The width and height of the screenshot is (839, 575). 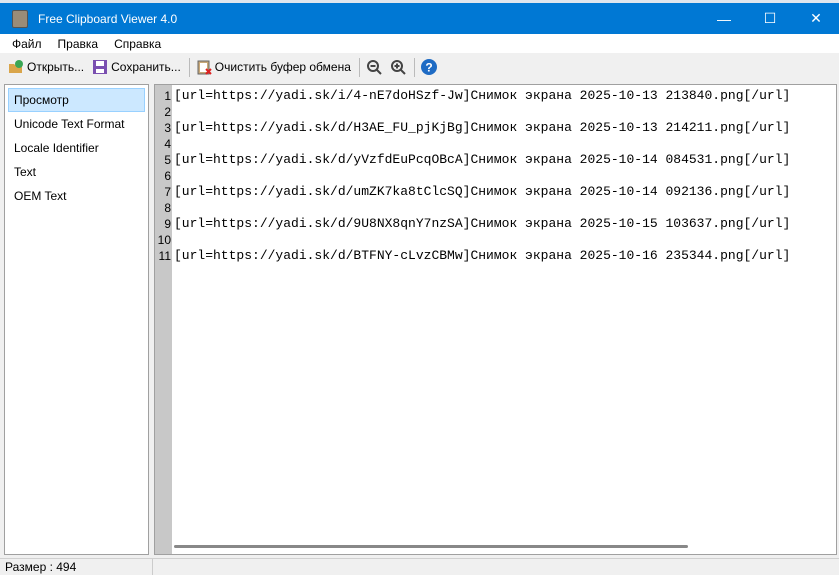 What do you see at coordinates (167, 96) in the screenshot?
I see `line-number: 1` at bounding box center [167, 96].